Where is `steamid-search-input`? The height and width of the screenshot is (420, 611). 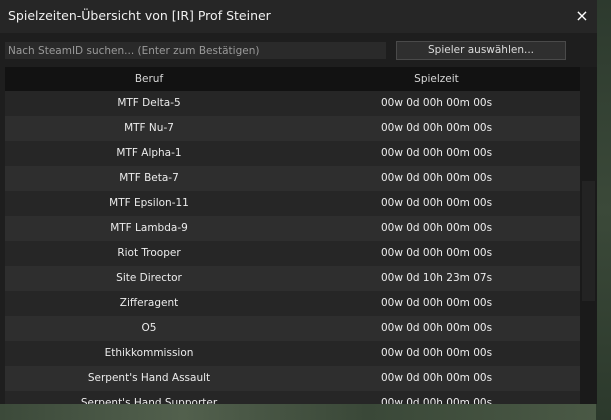 steamid-search-input is located at coordinates (195, 50).